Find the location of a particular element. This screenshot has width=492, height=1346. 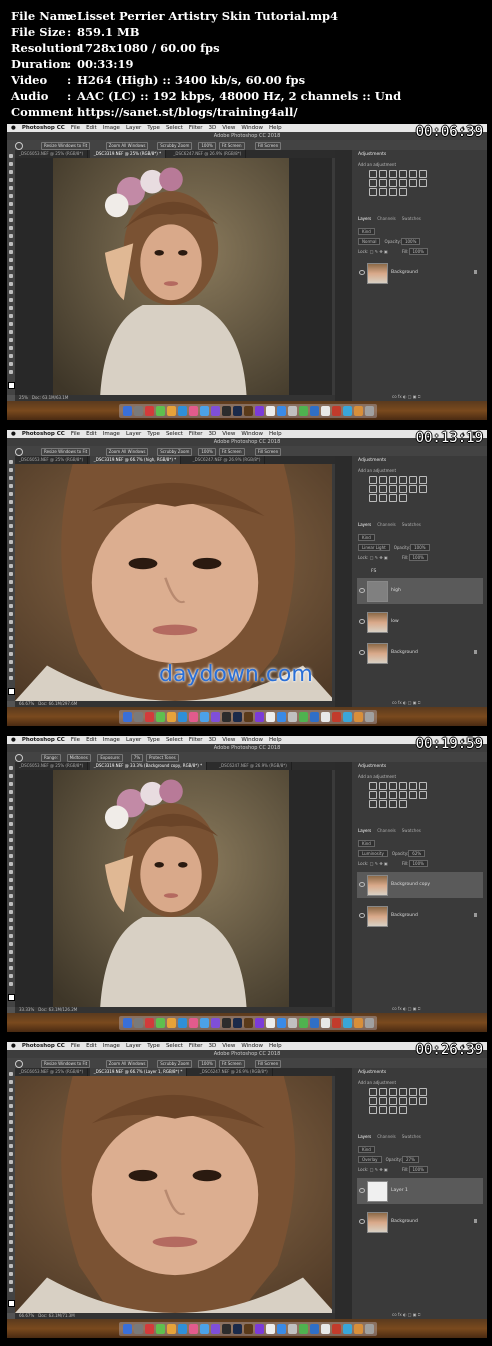

fill-input: 100% is located at coordinates (418, 863).